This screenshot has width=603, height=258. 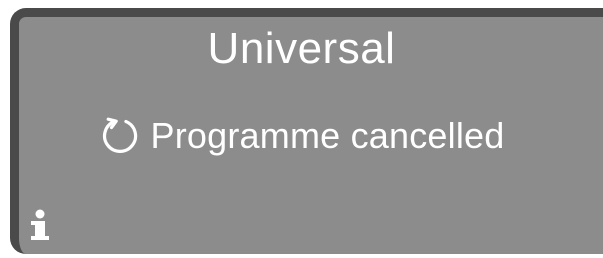 I want to click on info-icon, so click(x=40, y=225).